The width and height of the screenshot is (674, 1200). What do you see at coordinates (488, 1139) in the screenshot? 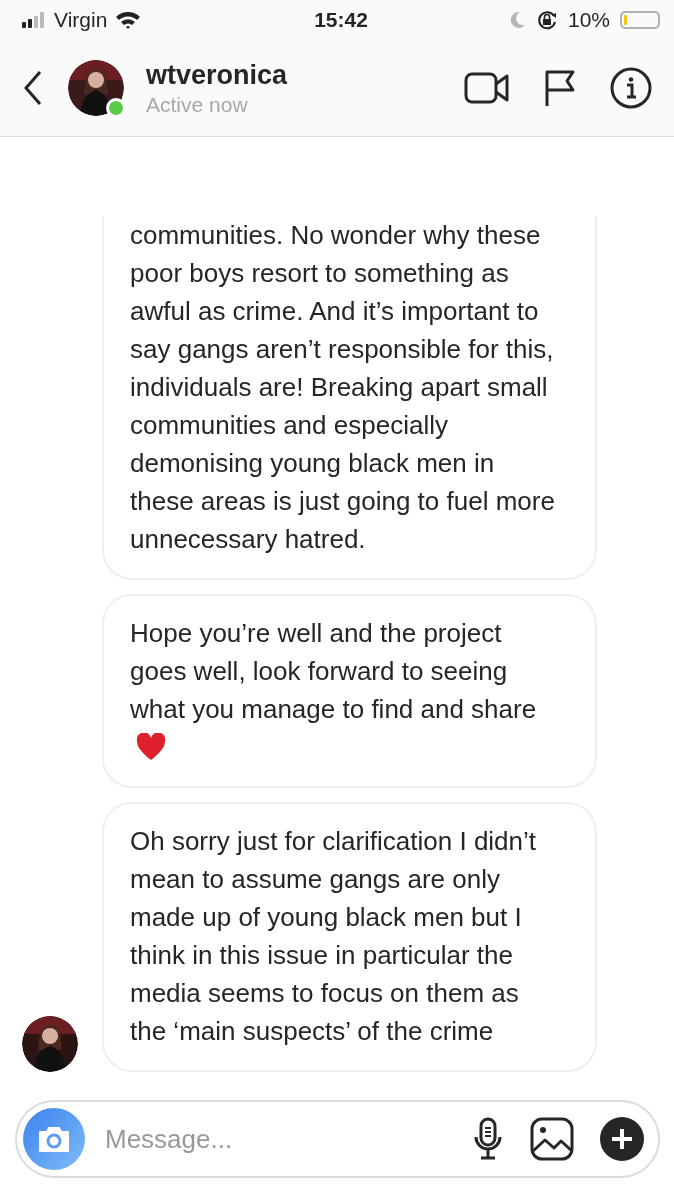
I see `microphone-icon` at bounding box center [488, 1139].